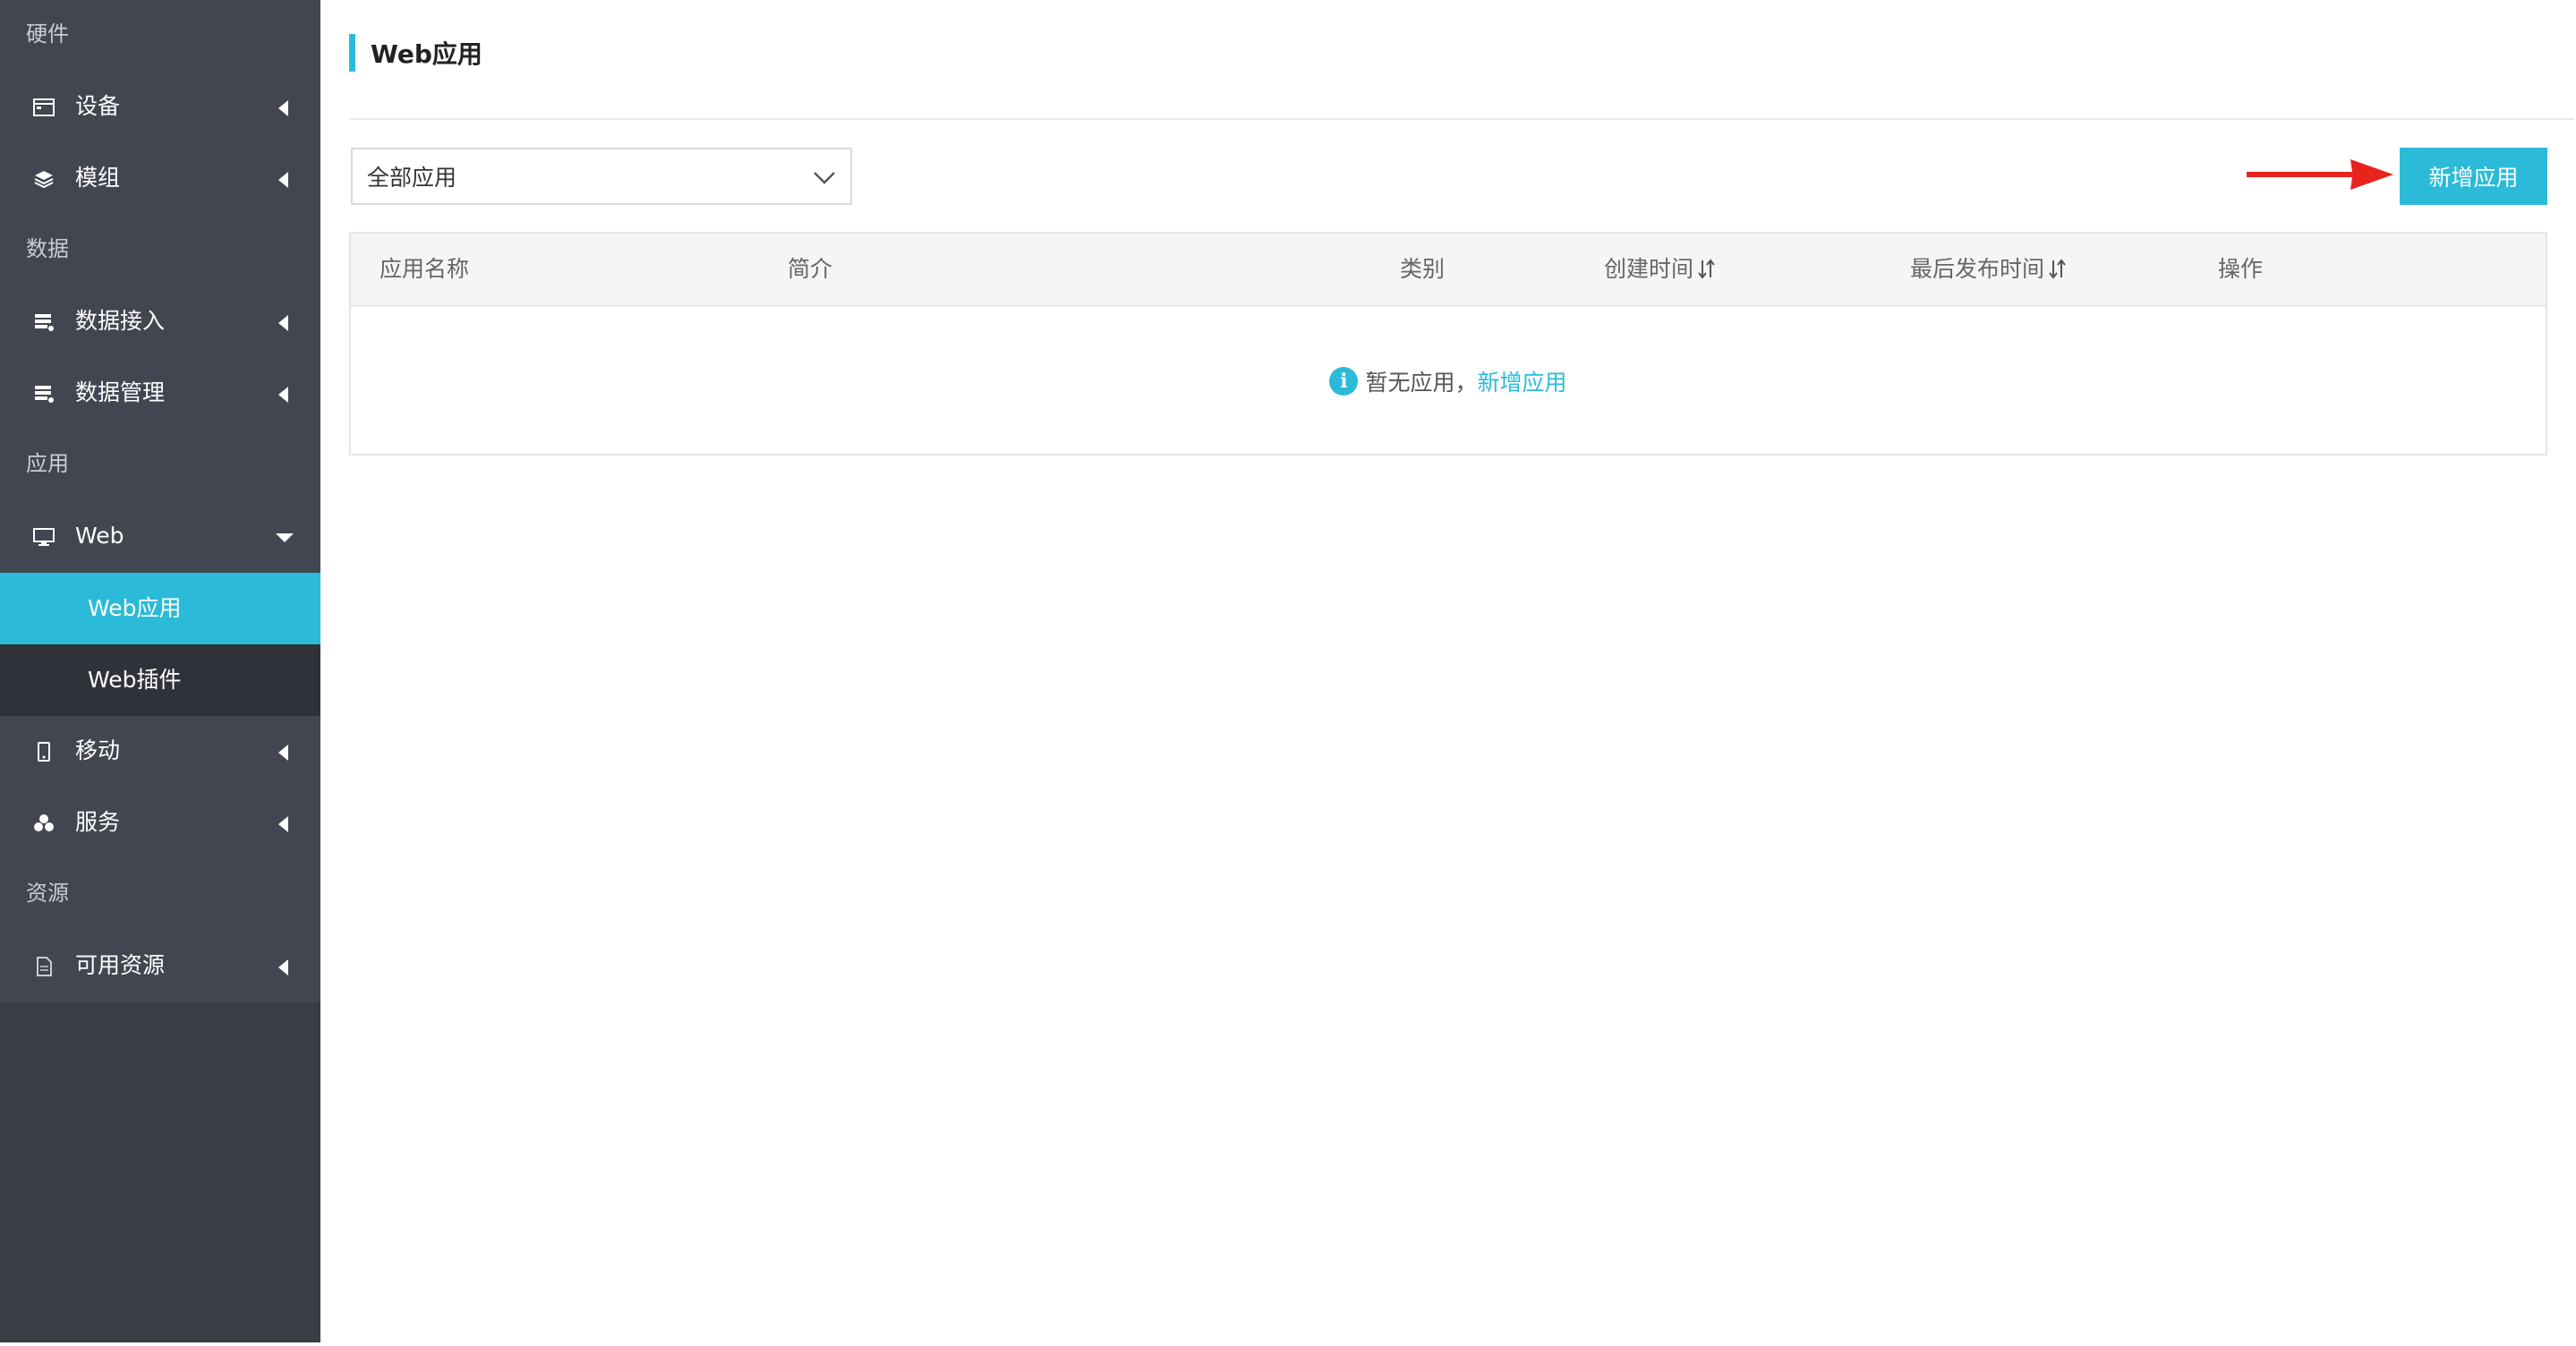 The width and height of the screenshot is (2576, 1346). What do you see at coordinates (120, 392) in the screenshot?
I see `sidebar-item-label: 数据管理` at bounding box center [120, 392].